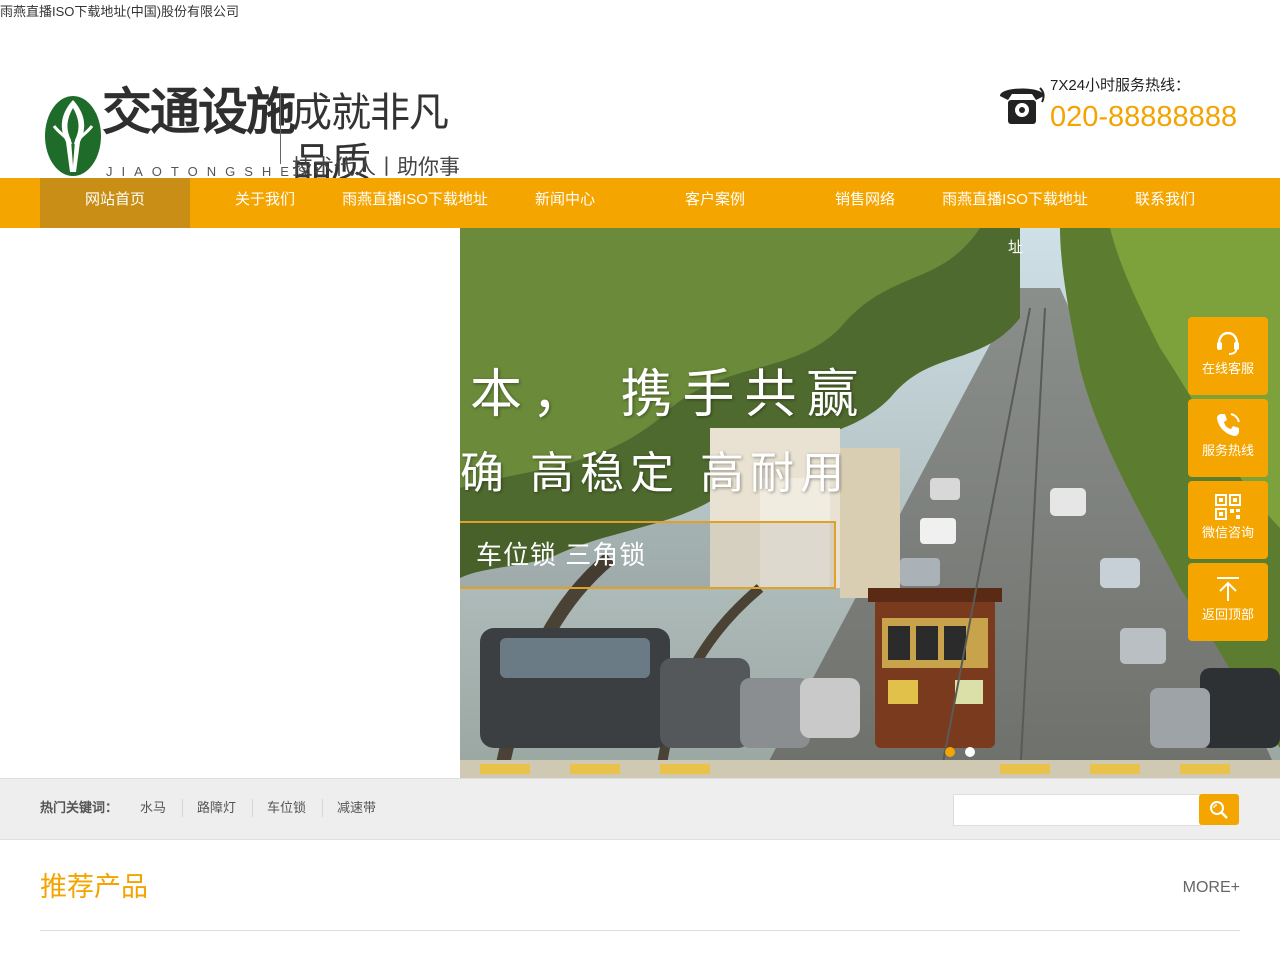 This screenshot has height=960, width=1280. What do you see at coordinates (295, 808) in the screenshot?
I see `keyword-link: 车位锁` at bounding box center [295, 808].